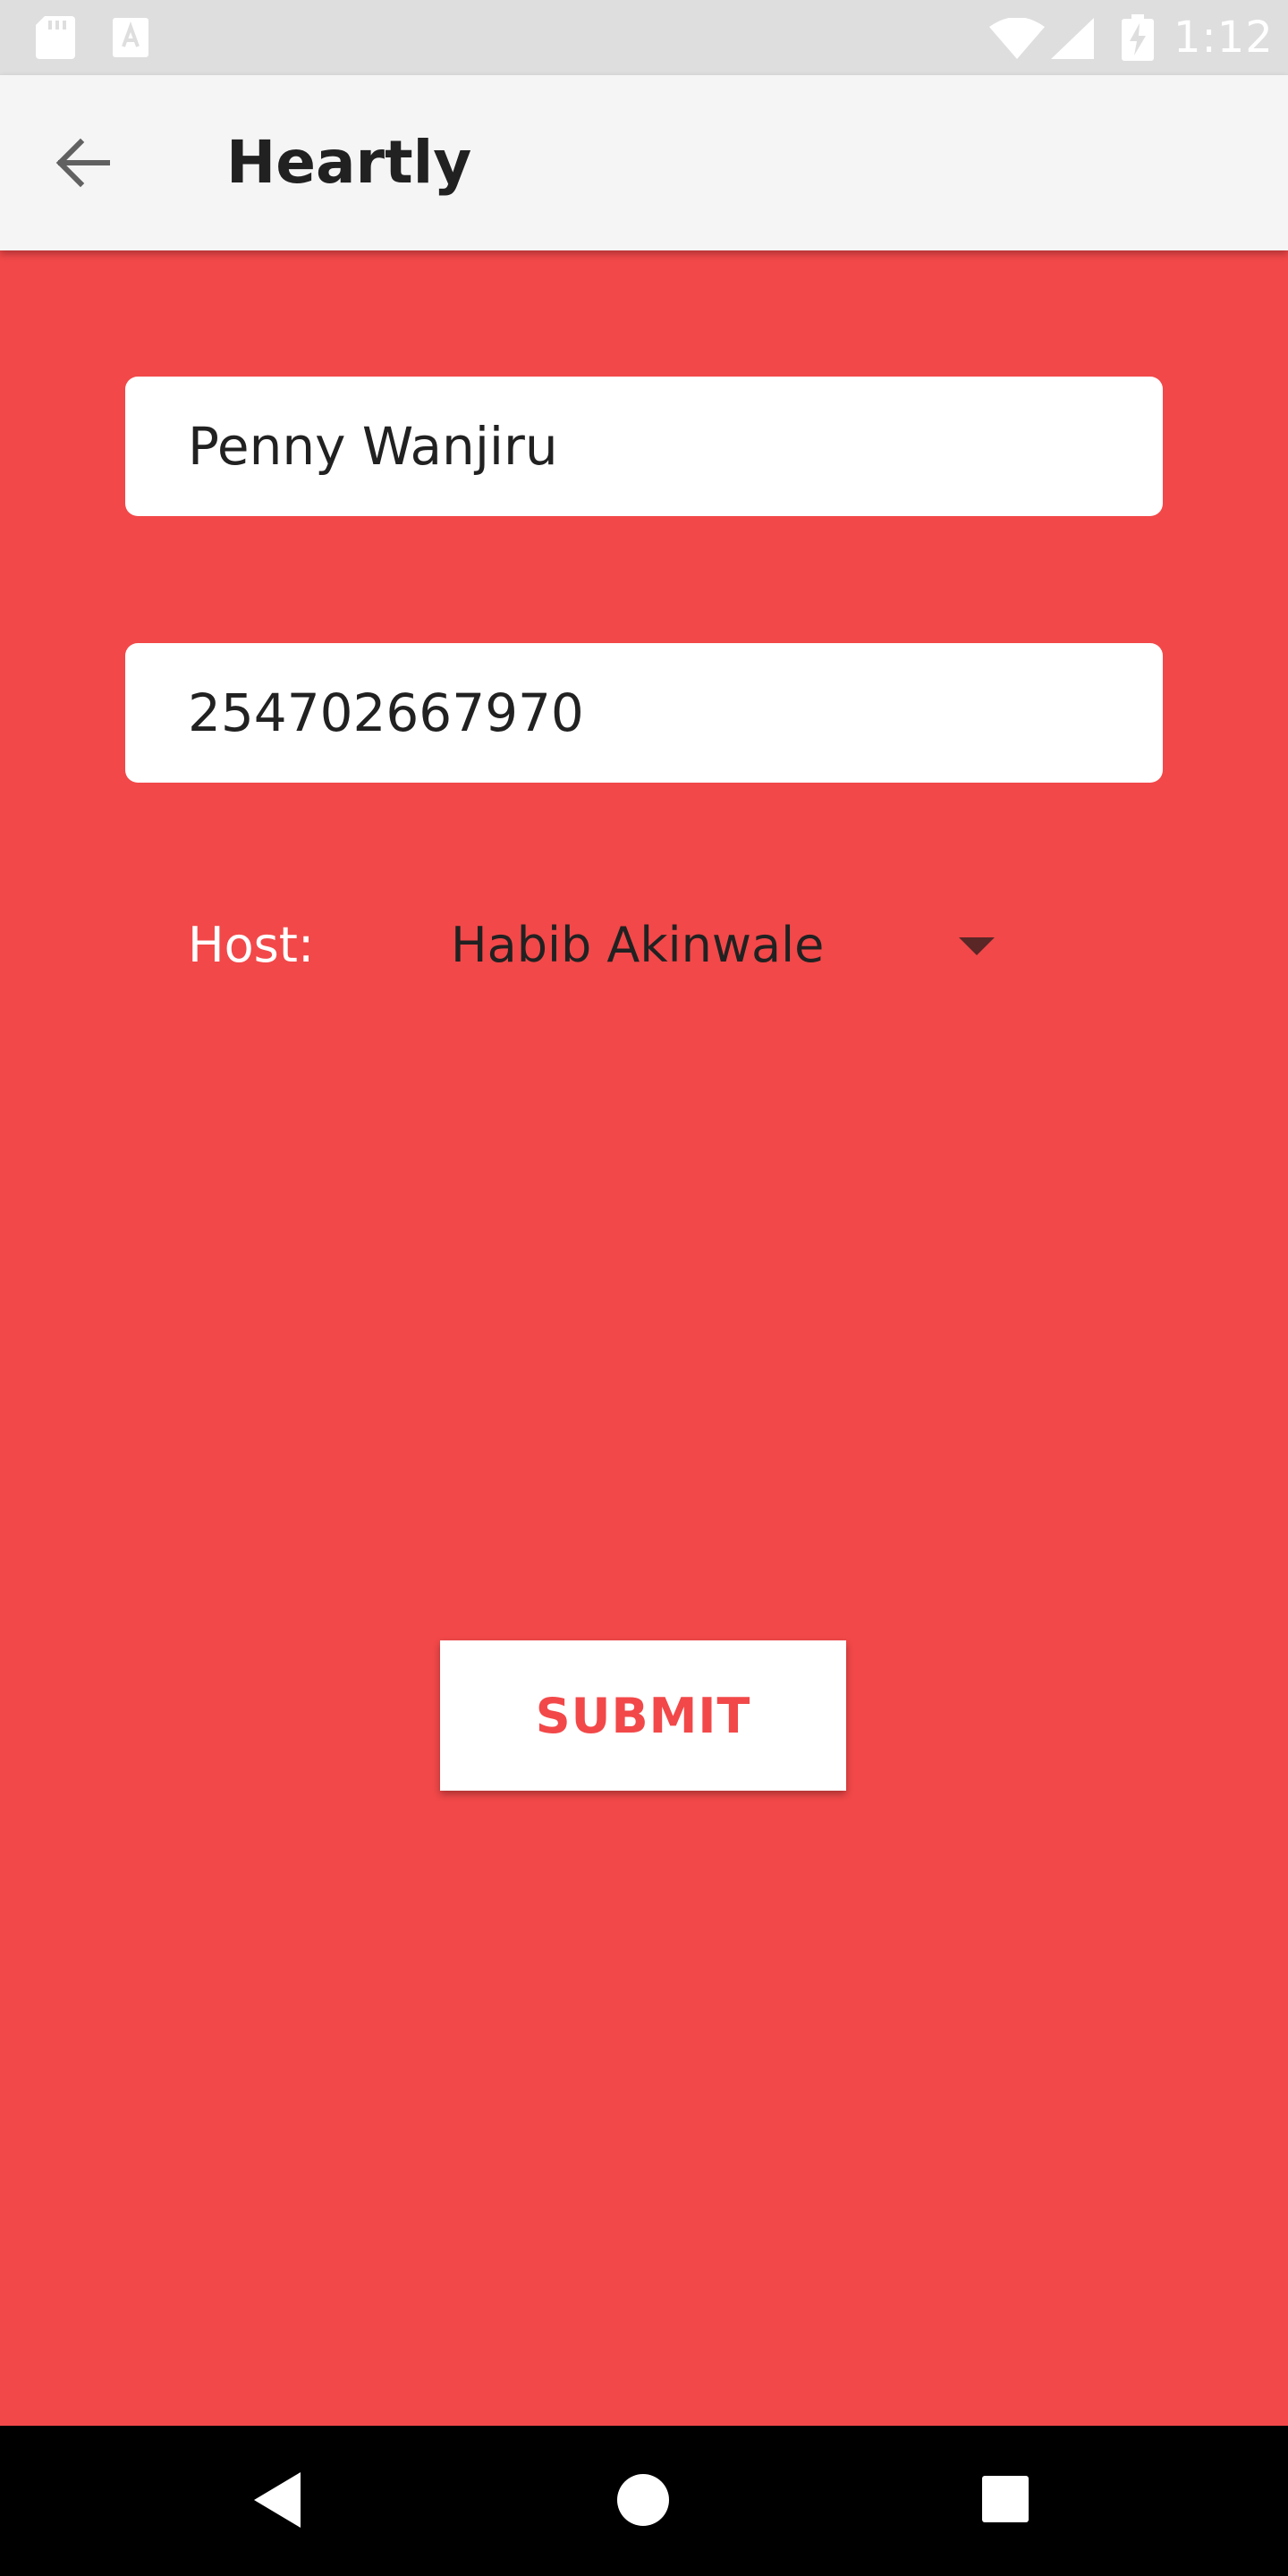 This screenshot has width=1288, height=2576. What do you see at coordinates (251, 945) in the screenshot?
I see `host-label: Host:` at bounding box center [251, 945].